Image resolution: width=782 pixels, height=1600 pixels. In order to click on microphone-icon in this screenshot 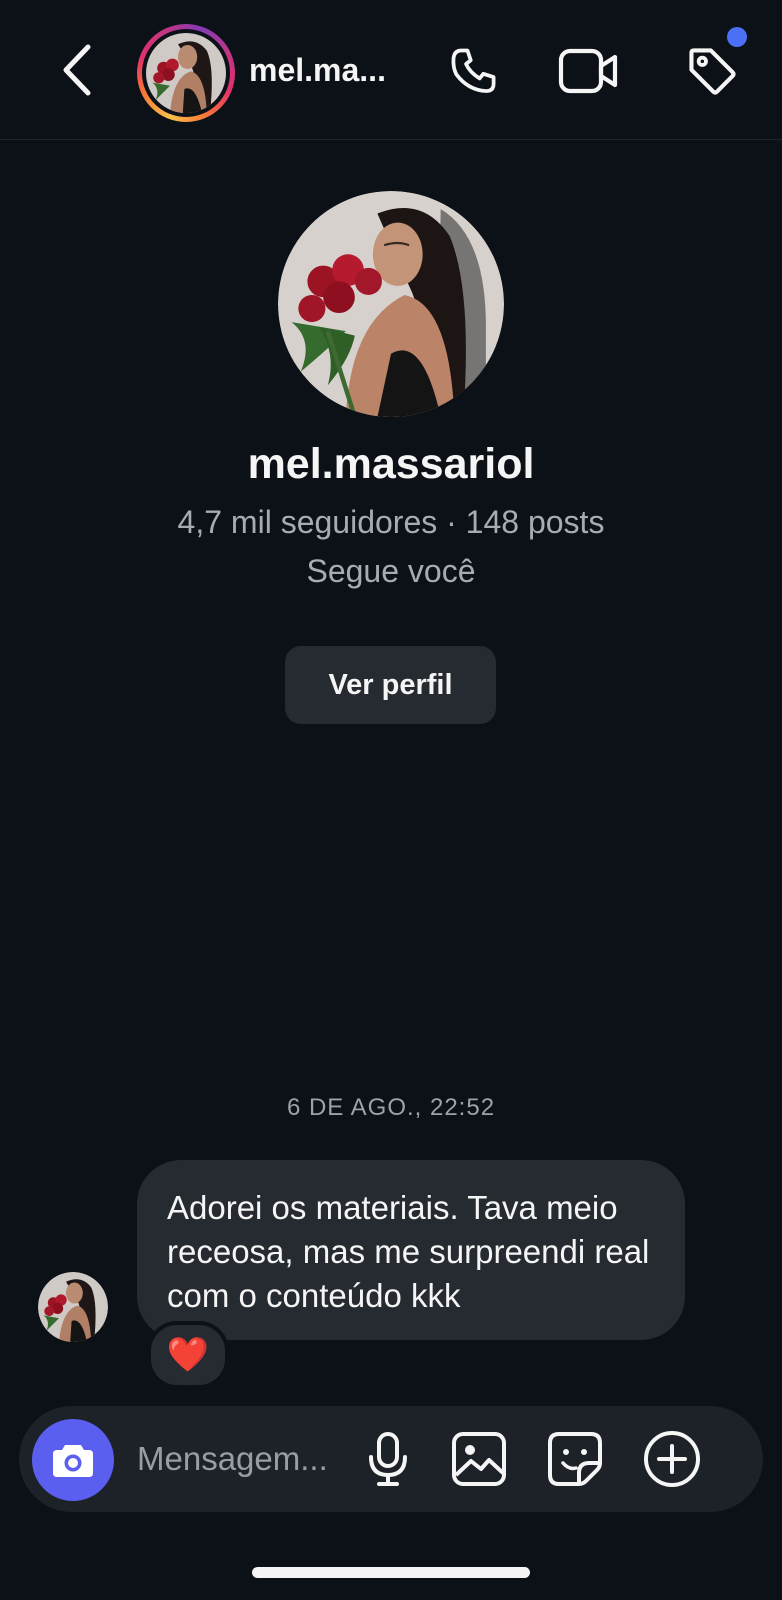, I will do `click(388, 1459)`.